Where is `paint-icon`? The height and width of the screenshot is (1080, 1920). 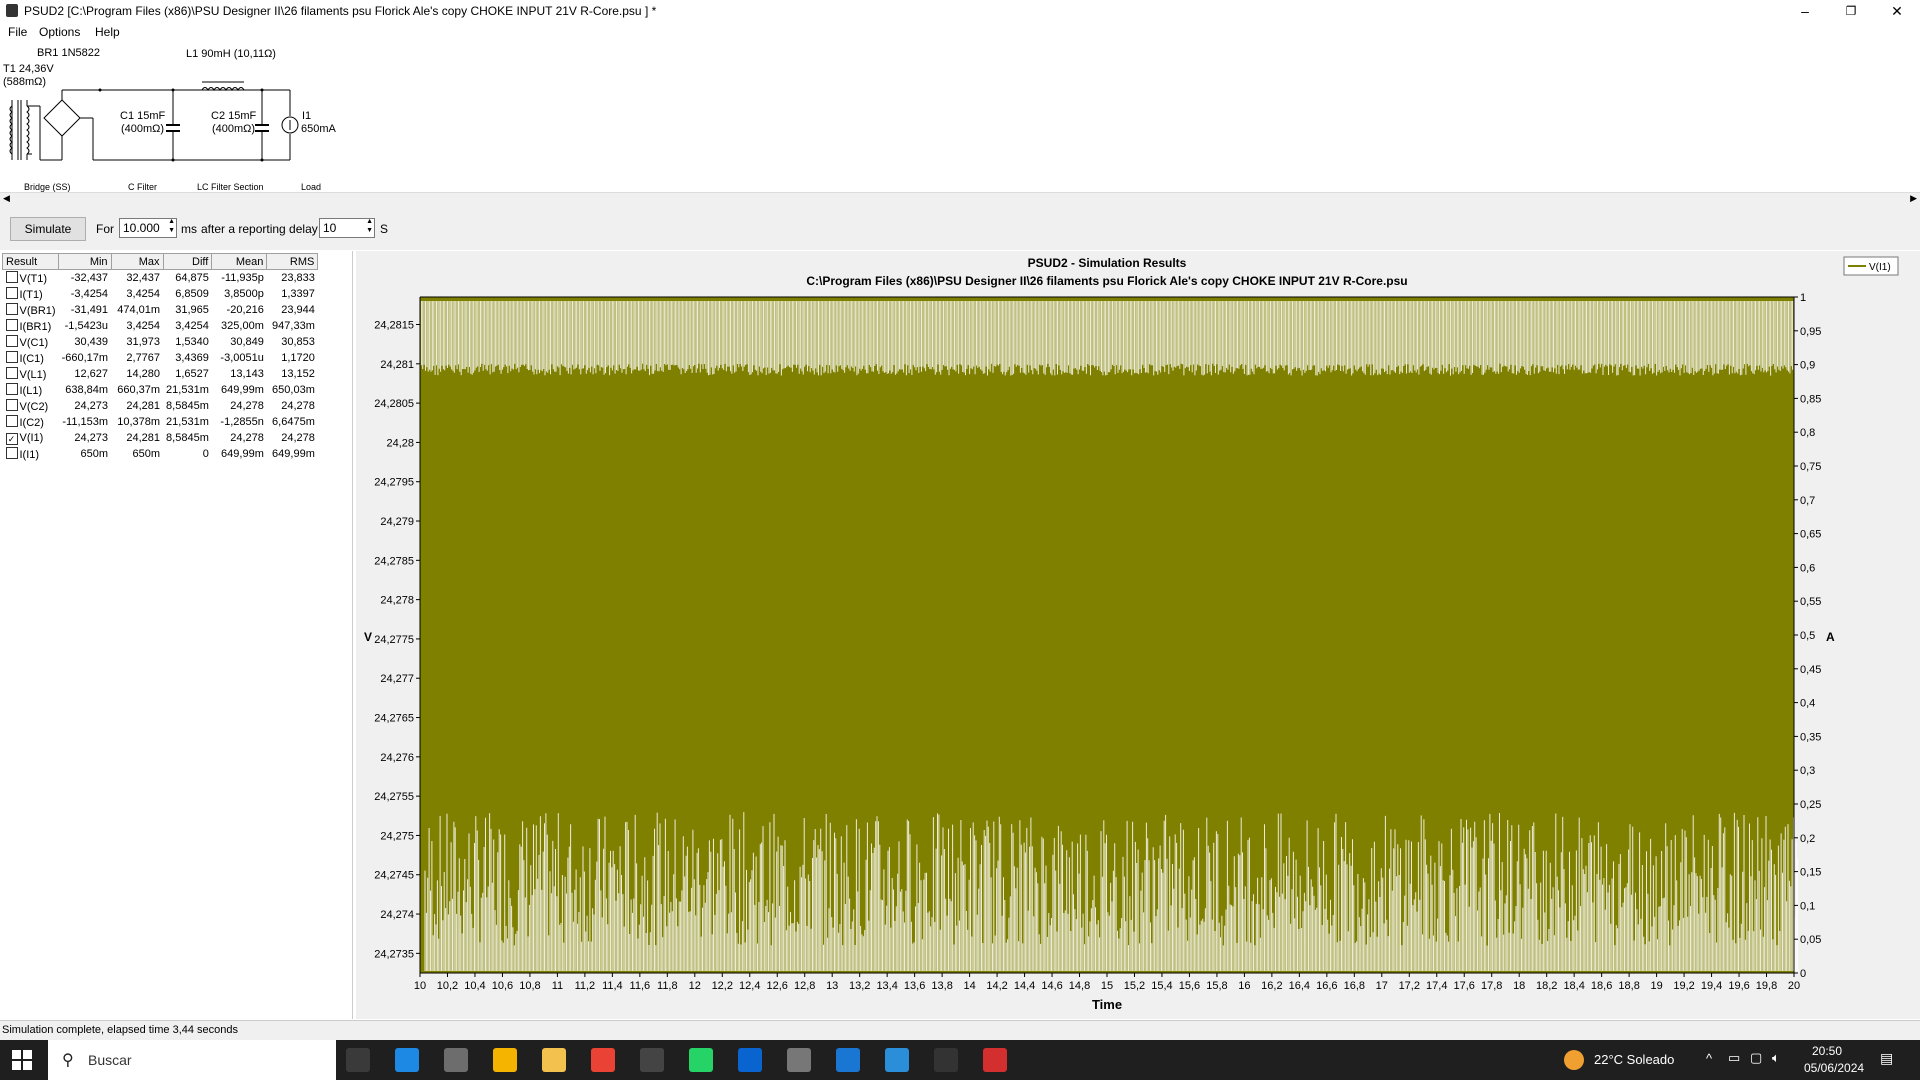
paint-icon is located at coordinates (897, 1060).